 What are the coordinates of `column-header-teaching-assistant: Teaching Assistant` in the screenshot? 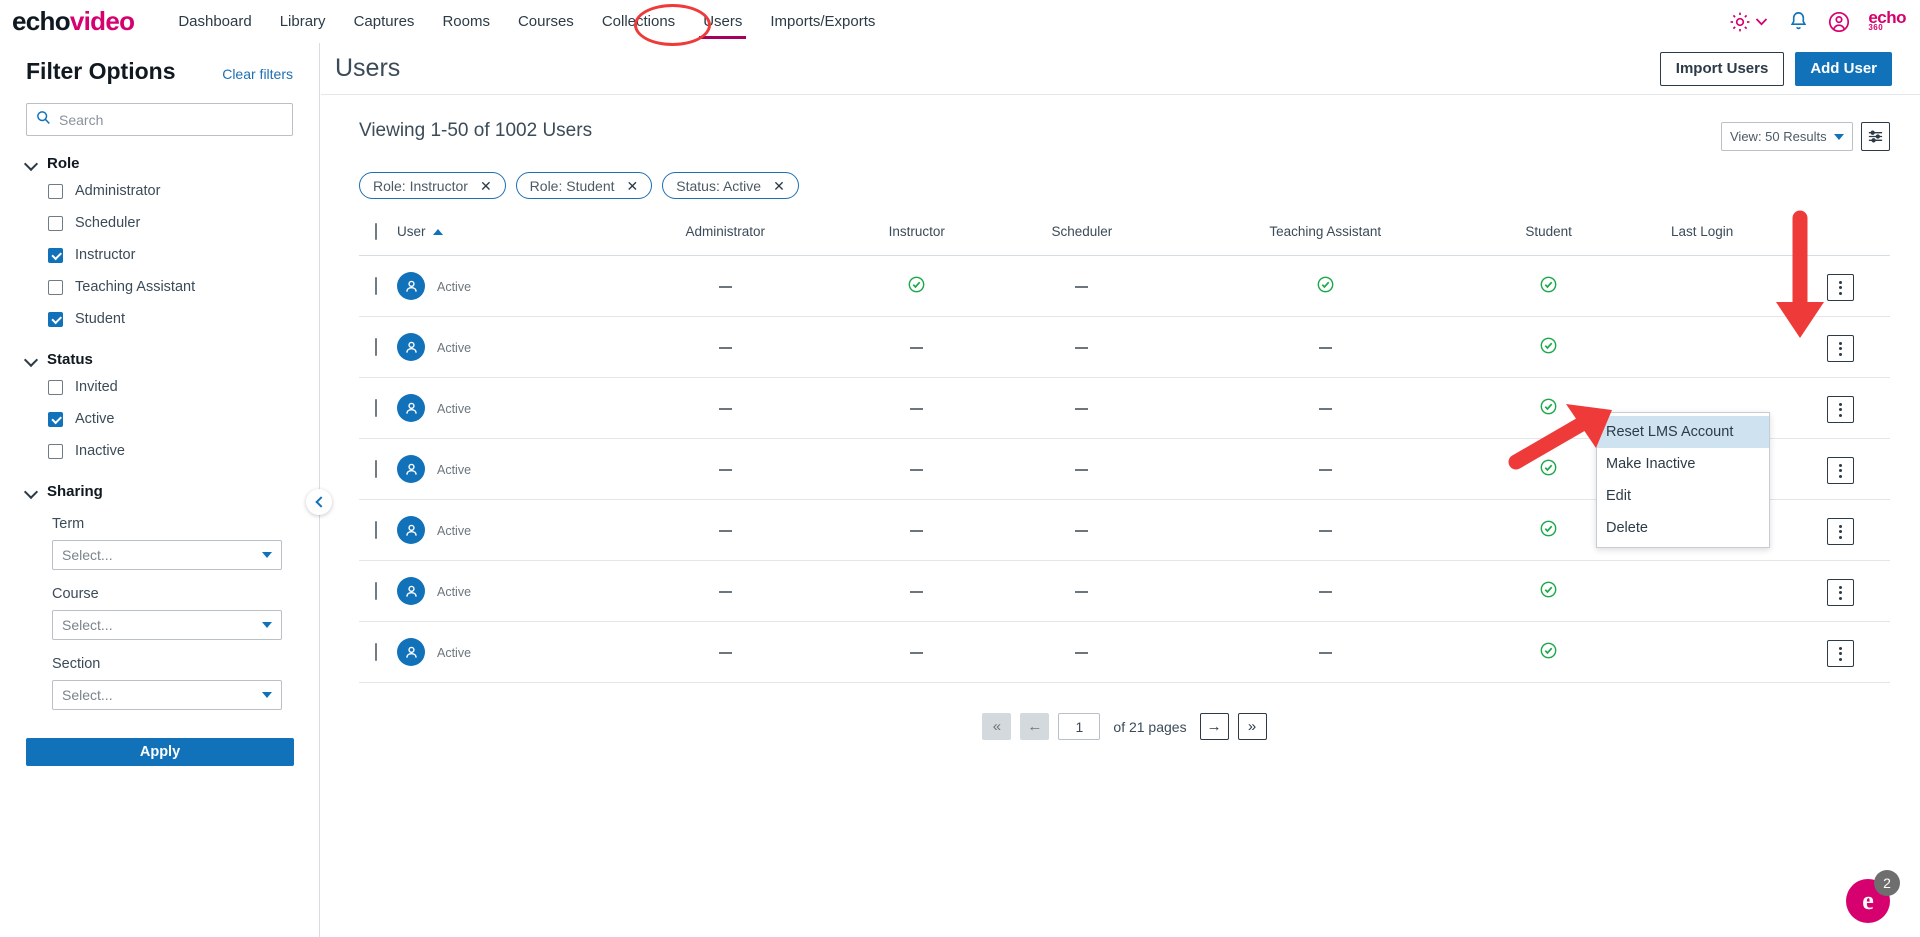 It's located at (1325, 240).